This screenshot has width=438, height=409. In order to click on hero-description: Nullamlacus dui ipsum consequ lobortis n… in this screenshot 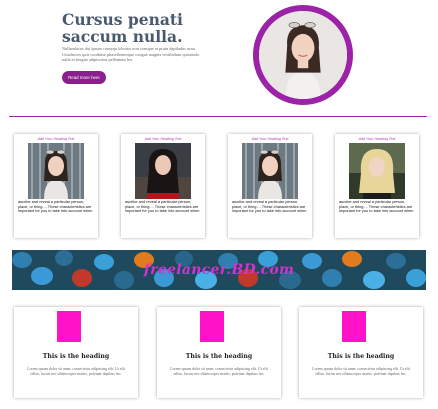, I will do `click(131, 54)`.